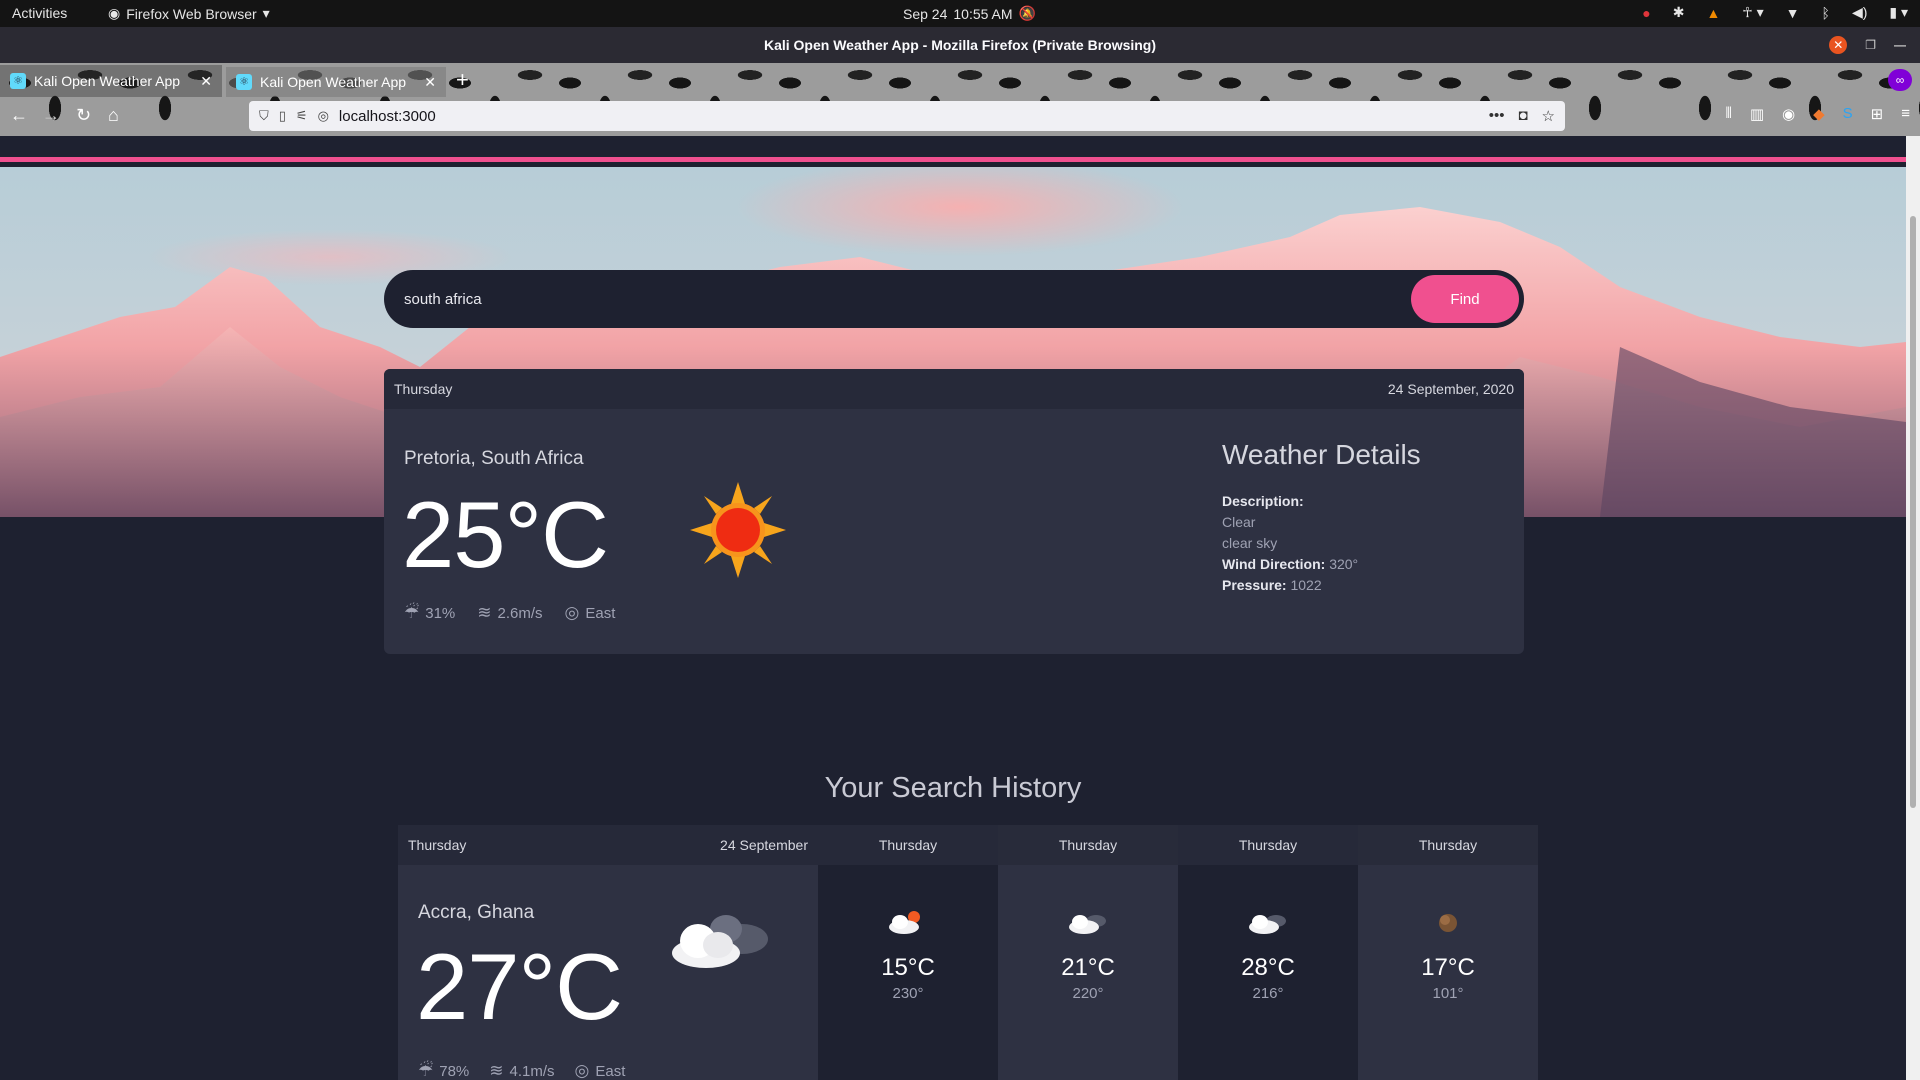 The image size is (1920, 1080). What do you see at coordinates (1263, 501) in the screenshot?
I see `description-label: Description:` at bounding box center [1263, 501].